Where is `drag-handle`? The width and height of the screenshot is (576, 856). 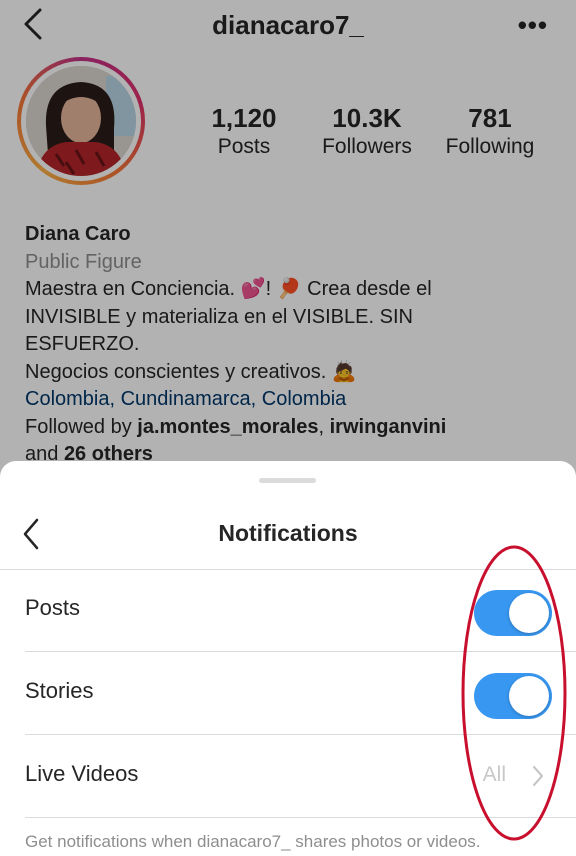 drag-handle is located at coordinates (287, 480).